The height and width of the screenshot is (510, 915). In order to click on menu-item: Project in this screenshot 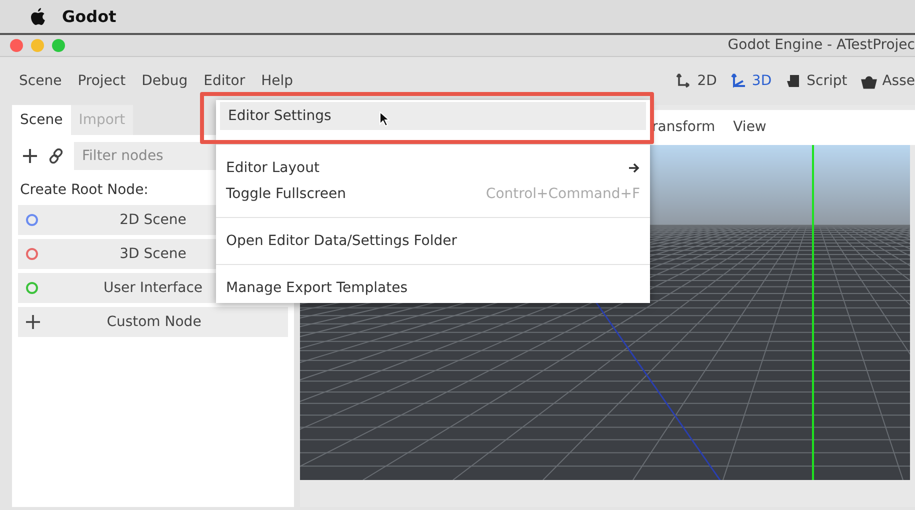, I will do `click(101, 81)`.